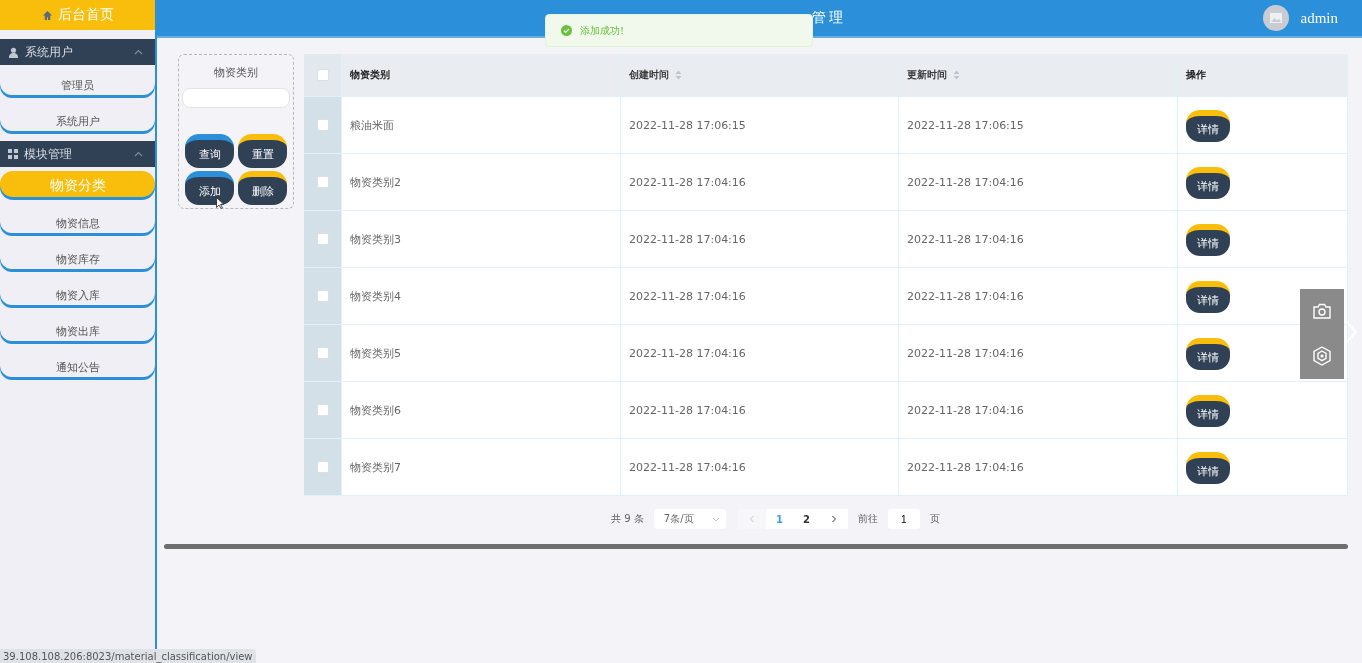 This screenshot has height=663, width=1362. Describe the element at coordinates (77, 118) in the screenshot. I see `menu-item: 系统用户` at that location.